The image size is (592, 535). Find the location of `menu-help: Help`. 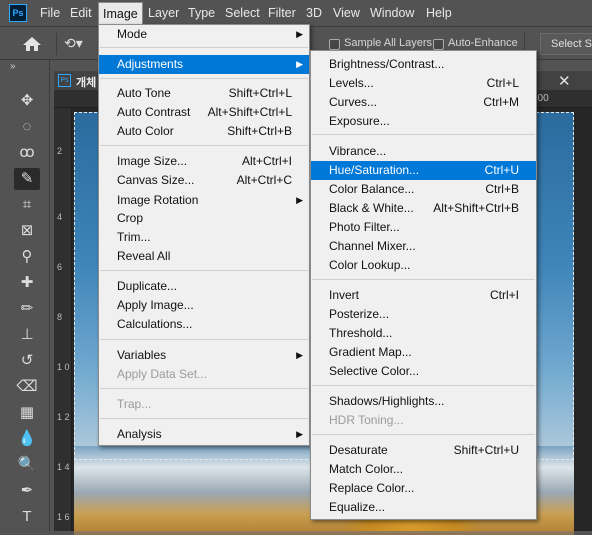

menu-help: Help is located at coordinates (439, 13).